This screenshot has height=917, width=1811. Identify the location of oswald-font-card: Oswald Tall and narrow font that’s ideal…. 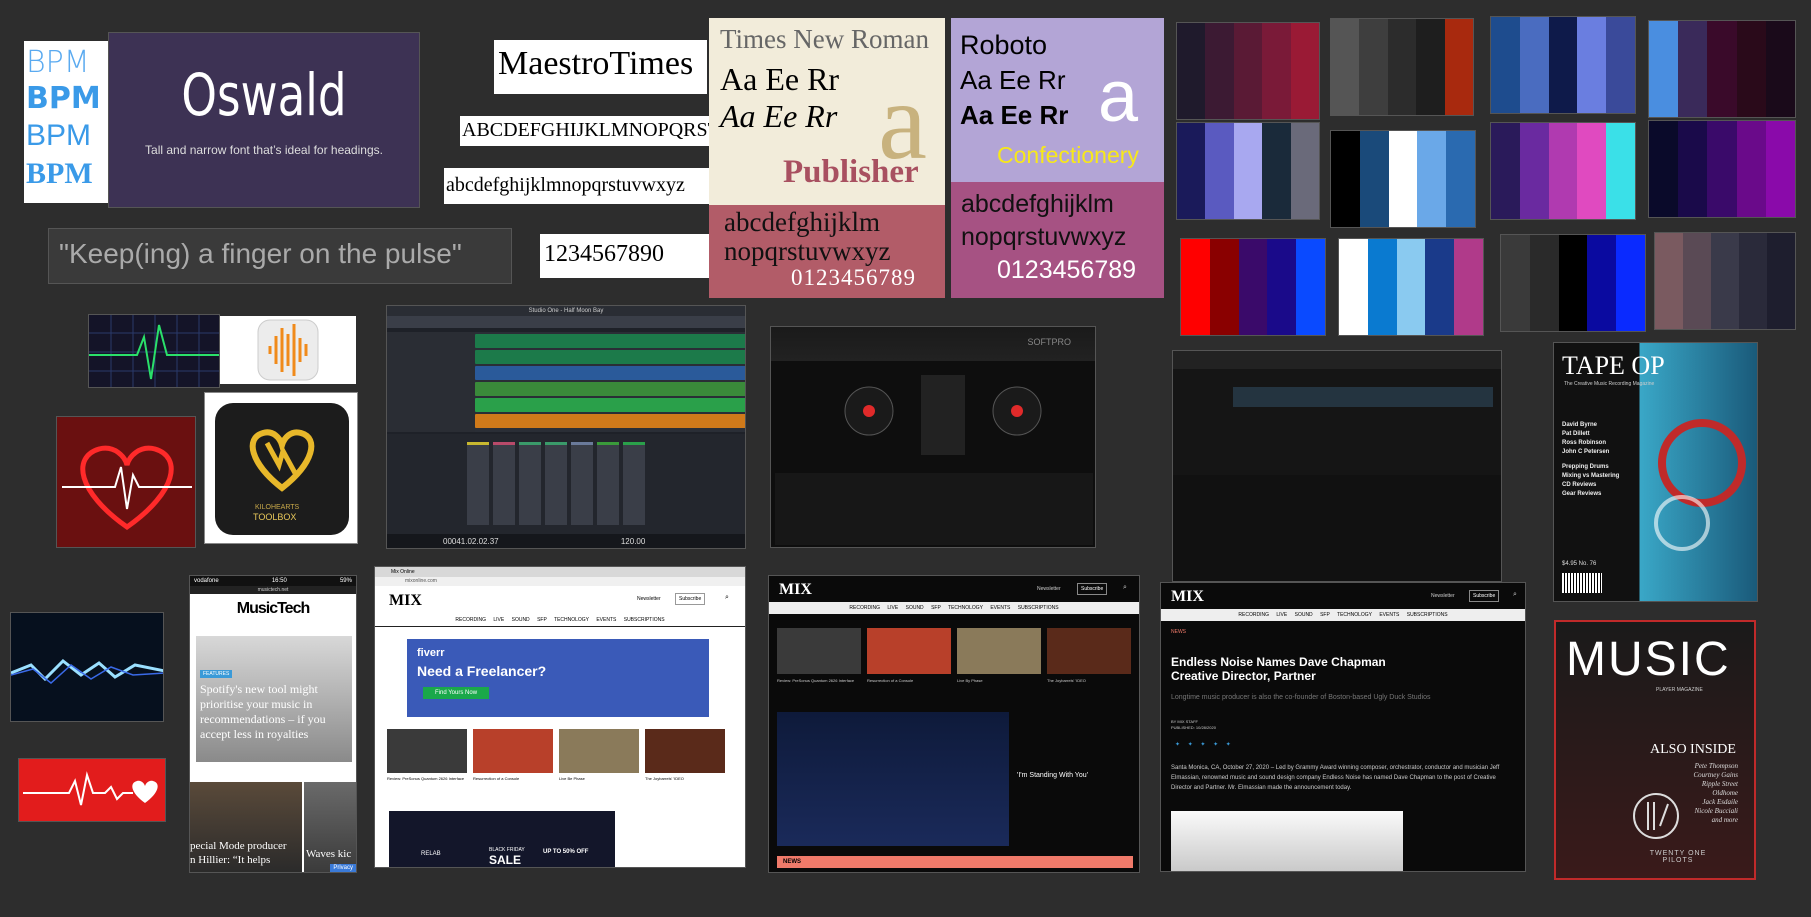
(264, 120).